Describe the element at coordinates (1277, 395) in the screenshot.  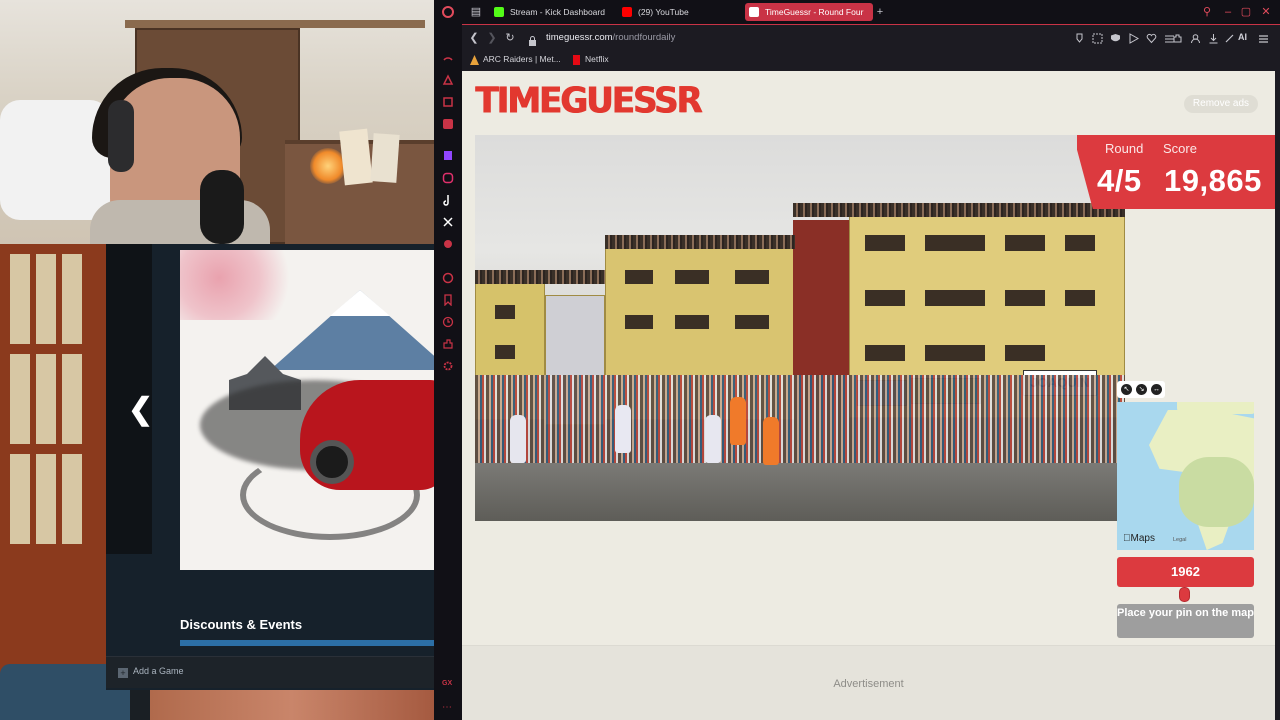
I see `scrollbar` at that location.